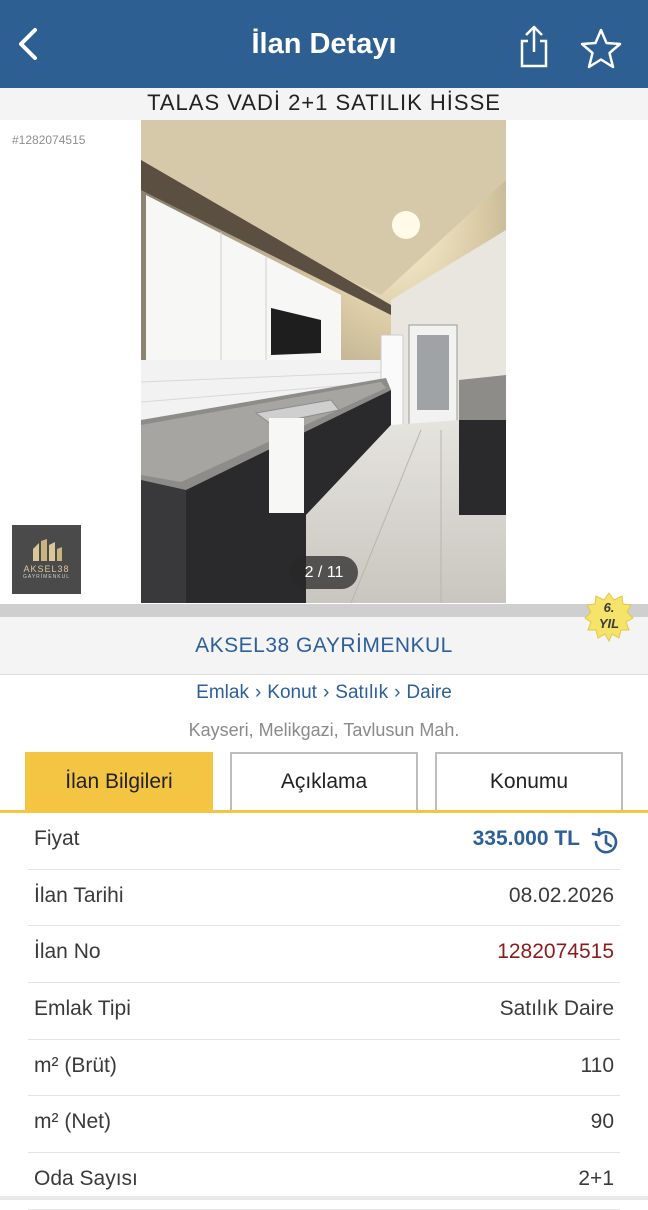 The width and height of the screenshot is (648, 1210). Describe the element at coordinates (556, 1009) in the screenshot. I see `info-value: Satılık Daire` at that location.